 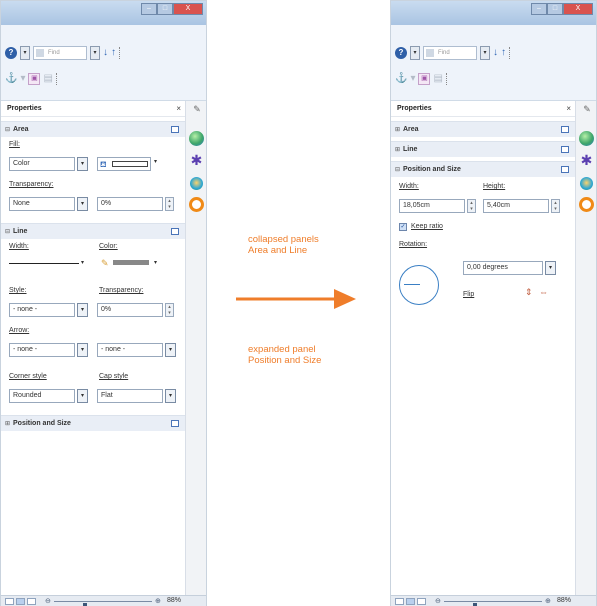 What do you see at coordinates (485, 53) in the screenshot?
I see `find-dropdown: ▾` at bounding box center [485, 53].